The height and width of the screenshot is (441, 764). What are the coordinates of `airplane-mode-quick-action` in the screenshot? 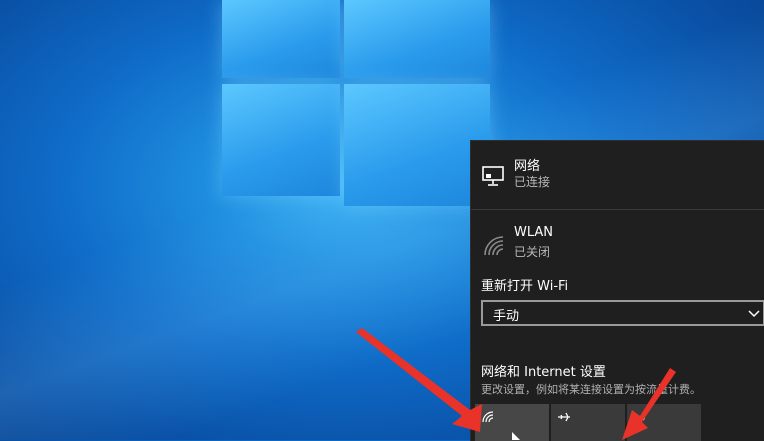 It's located at (588, 422).